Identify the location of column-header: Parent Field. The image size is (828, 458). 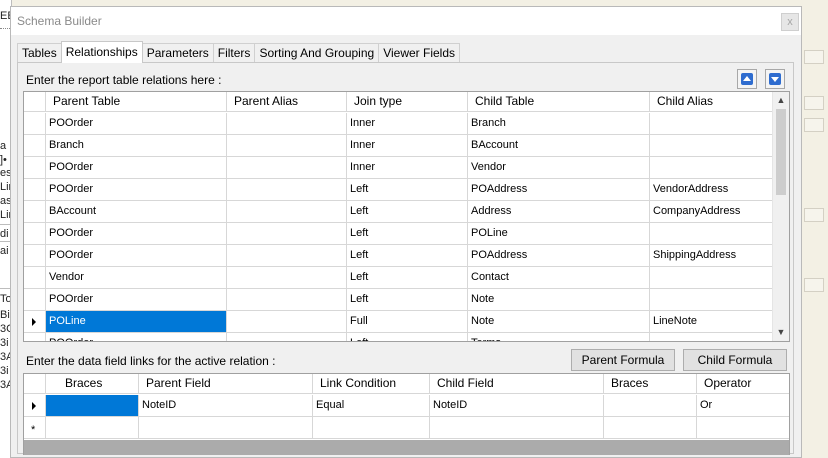
(226, 384).